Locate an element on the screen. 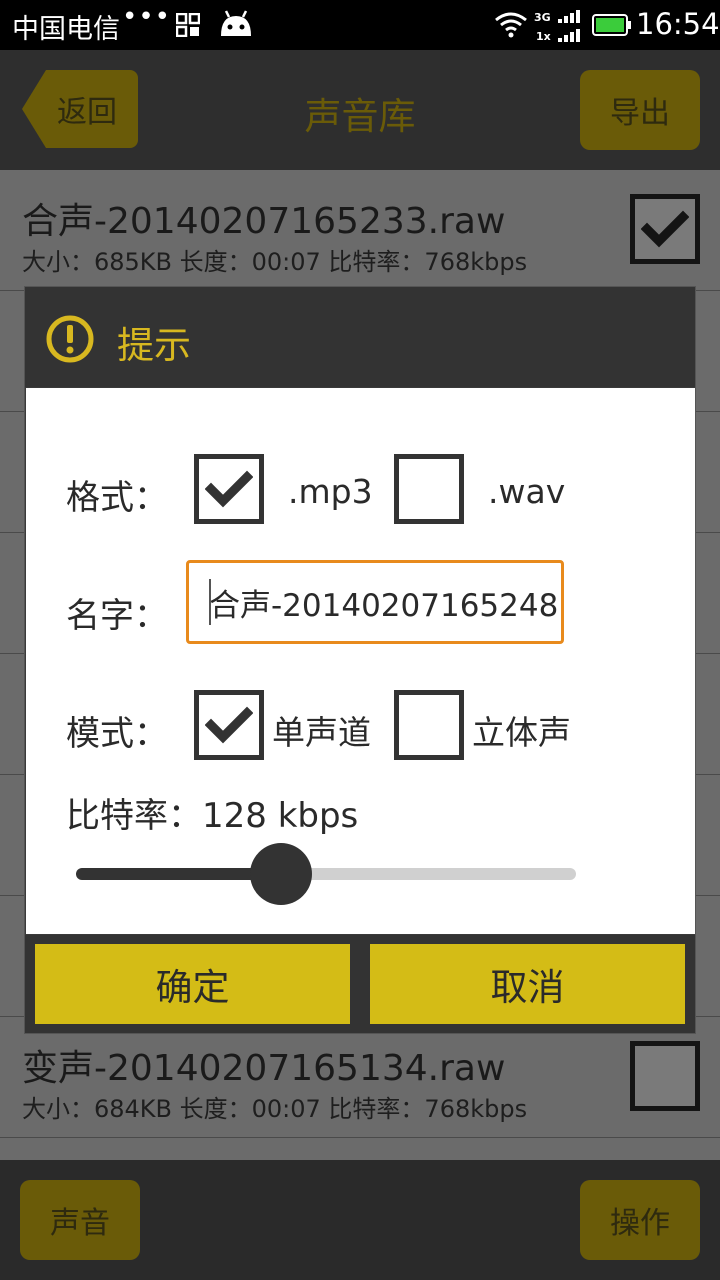  mono-option-label: 单声道 is located at coordinates (321, 732).